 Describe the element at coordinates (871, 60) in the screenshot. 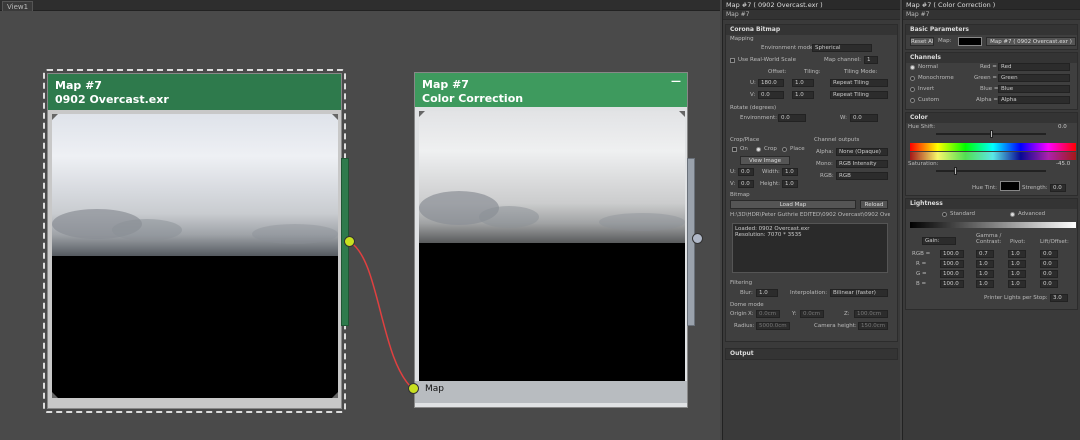

I see `map-channel-field: 1` at that location.